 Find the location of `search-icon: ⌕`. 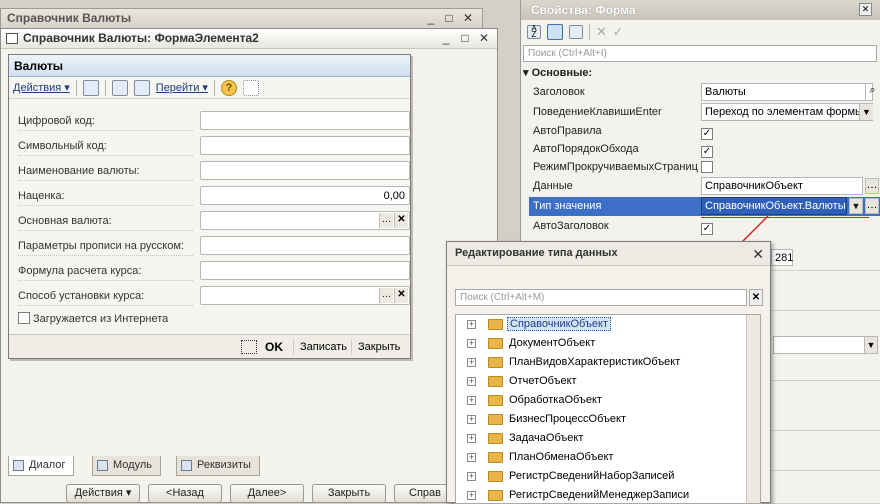

search-icon: ⌕ is located at coordinates (872, 92).